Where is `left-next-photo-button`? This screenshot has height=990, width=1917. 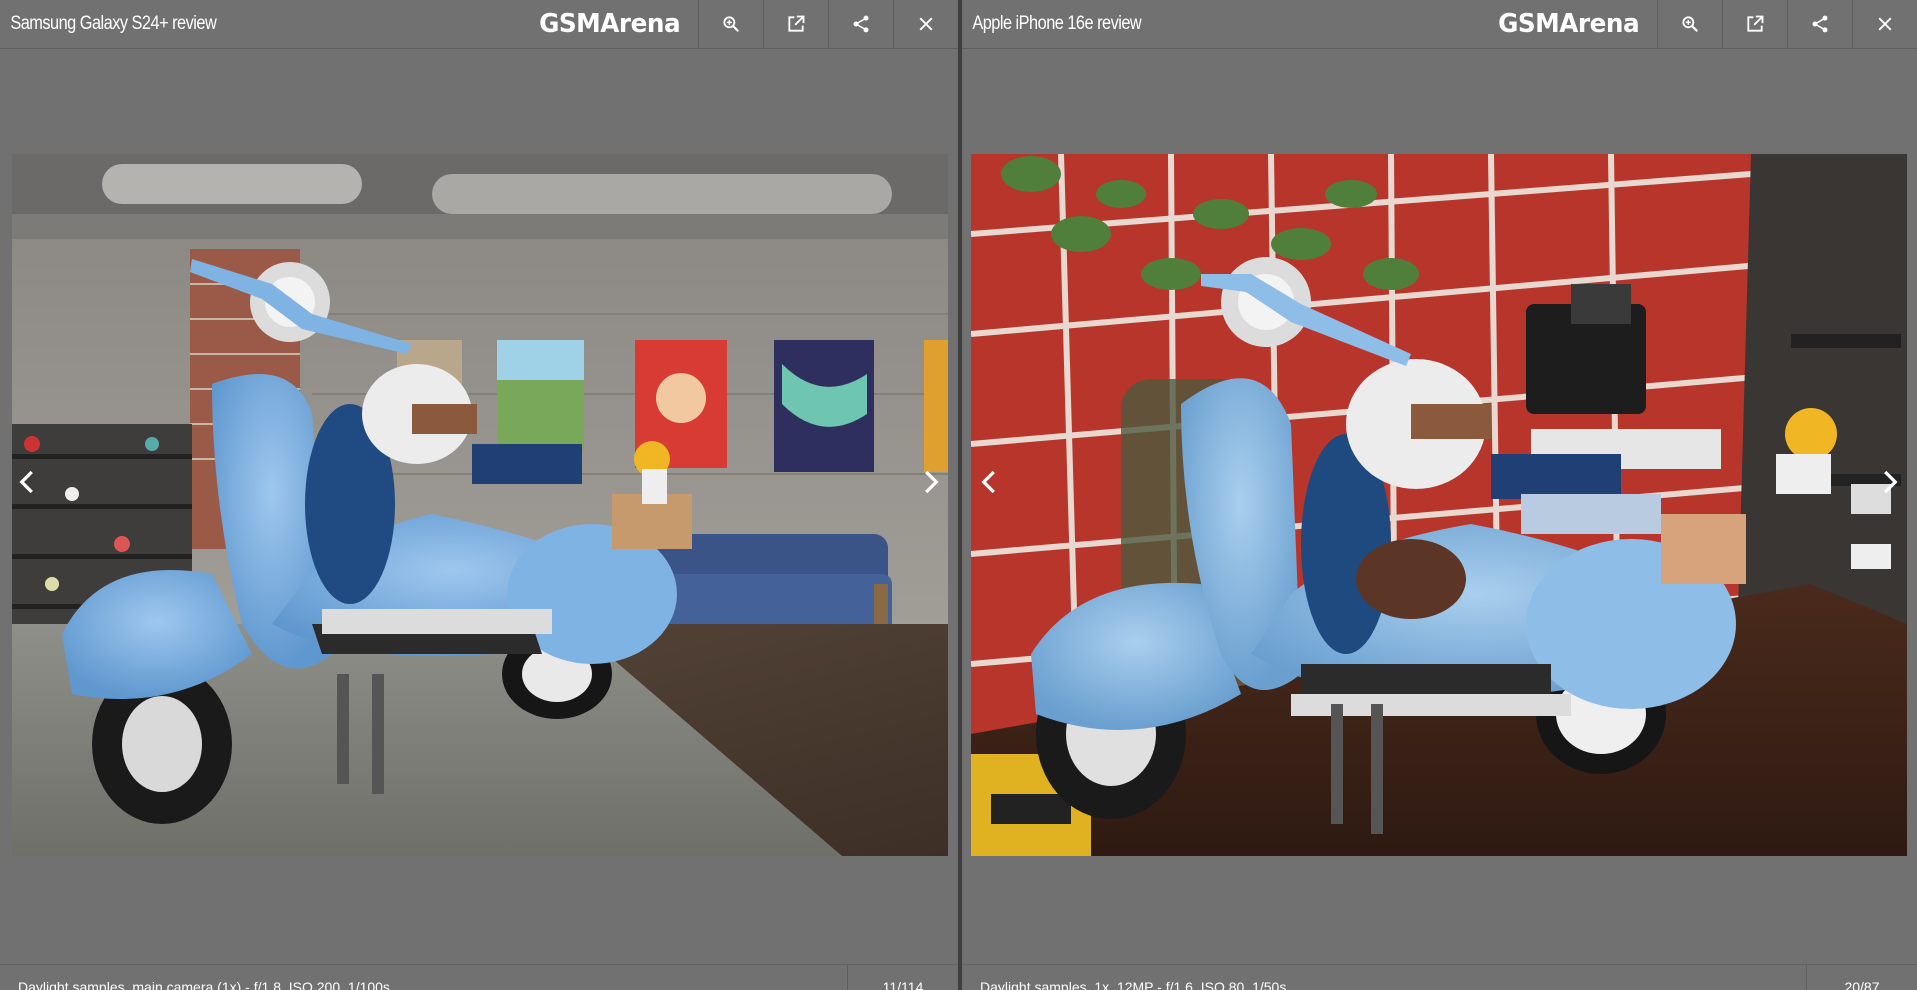 left-next-photo-button is located at coordinates (930, 482).